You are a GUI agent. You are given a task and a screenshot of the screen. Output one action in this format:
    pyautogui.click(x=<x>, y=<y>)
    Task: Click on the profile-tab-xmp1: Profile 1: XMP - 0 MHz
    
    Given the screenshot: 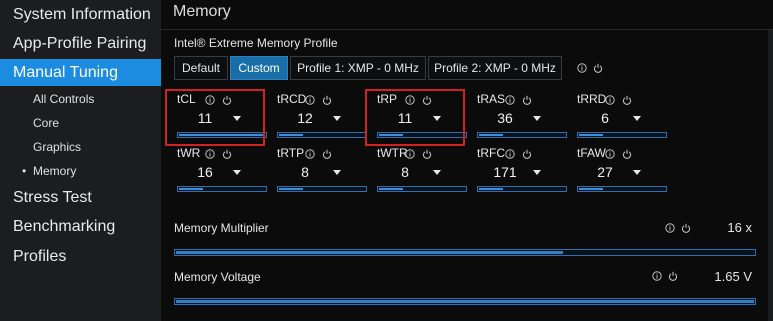 What is the action you would take?
    pyautogui.click(x=358, y=68)
    